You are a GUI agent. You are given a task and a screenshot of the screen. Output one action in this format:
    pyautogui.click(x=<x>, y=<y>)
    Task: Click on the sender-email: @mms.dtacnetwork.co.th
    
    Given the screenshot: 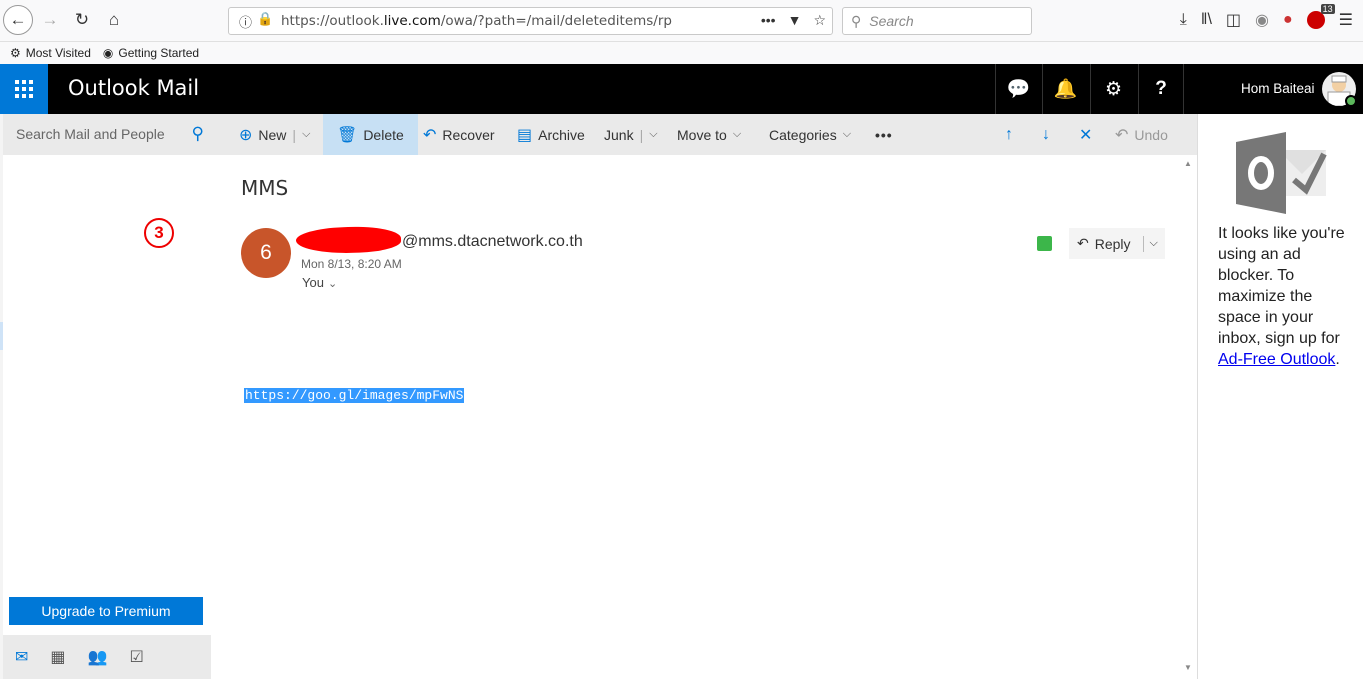 What is the action you would take?
    pyautogui.click(x=492, y=242)
    